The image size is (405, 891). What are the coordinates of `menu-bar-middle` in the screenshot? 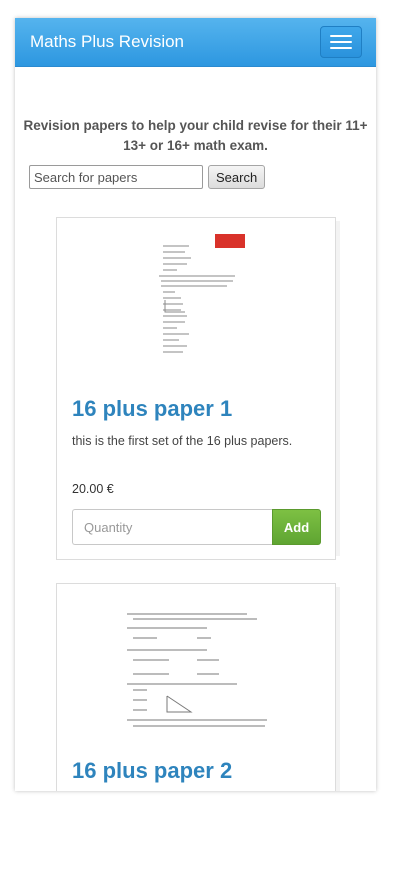 It's located at (341, 42).